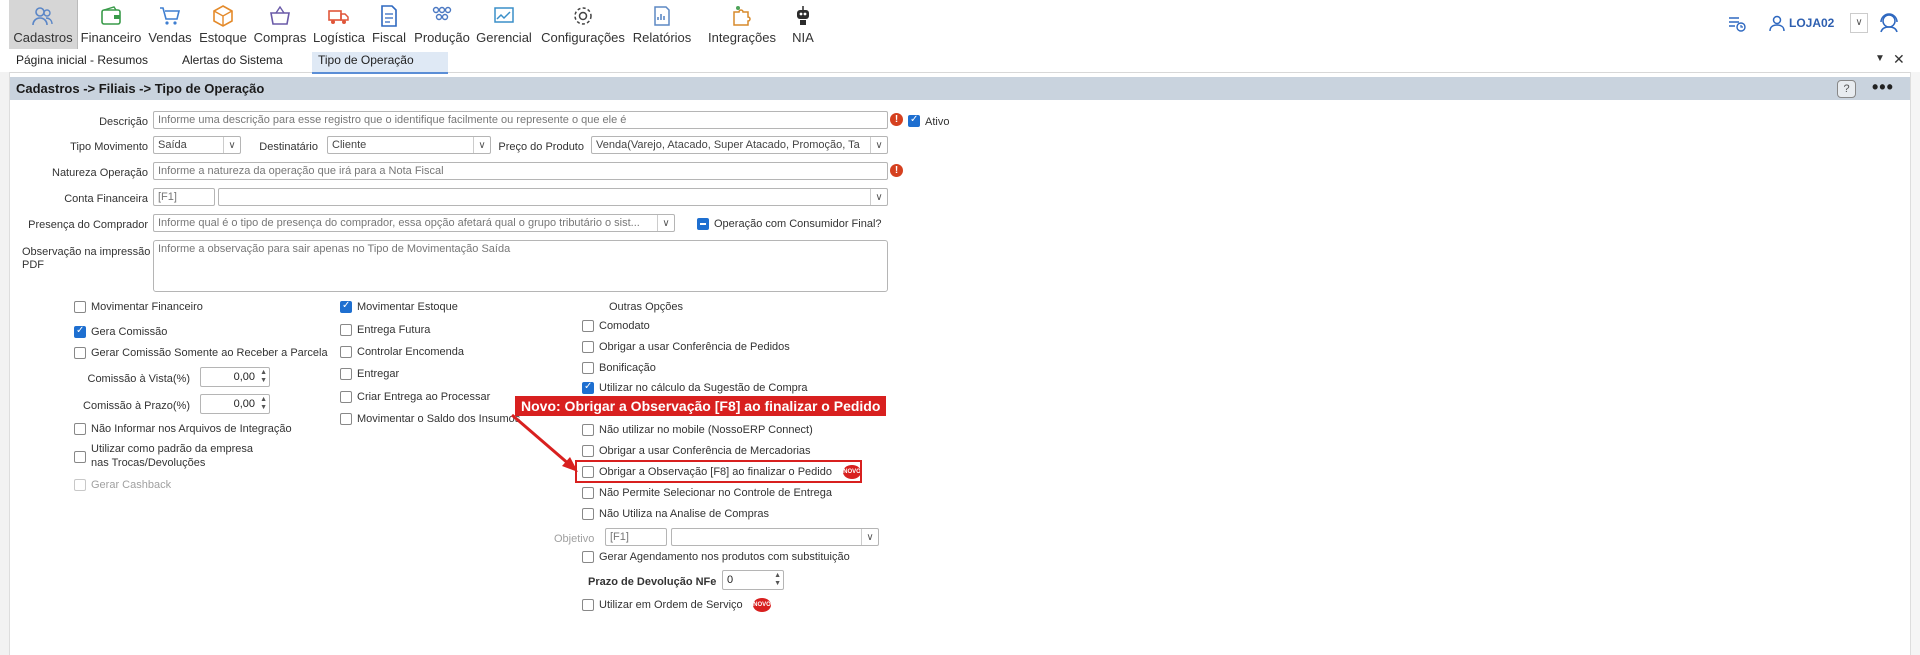  I want to click on utilizar-sugestao-checkbox, so click(588, 387).